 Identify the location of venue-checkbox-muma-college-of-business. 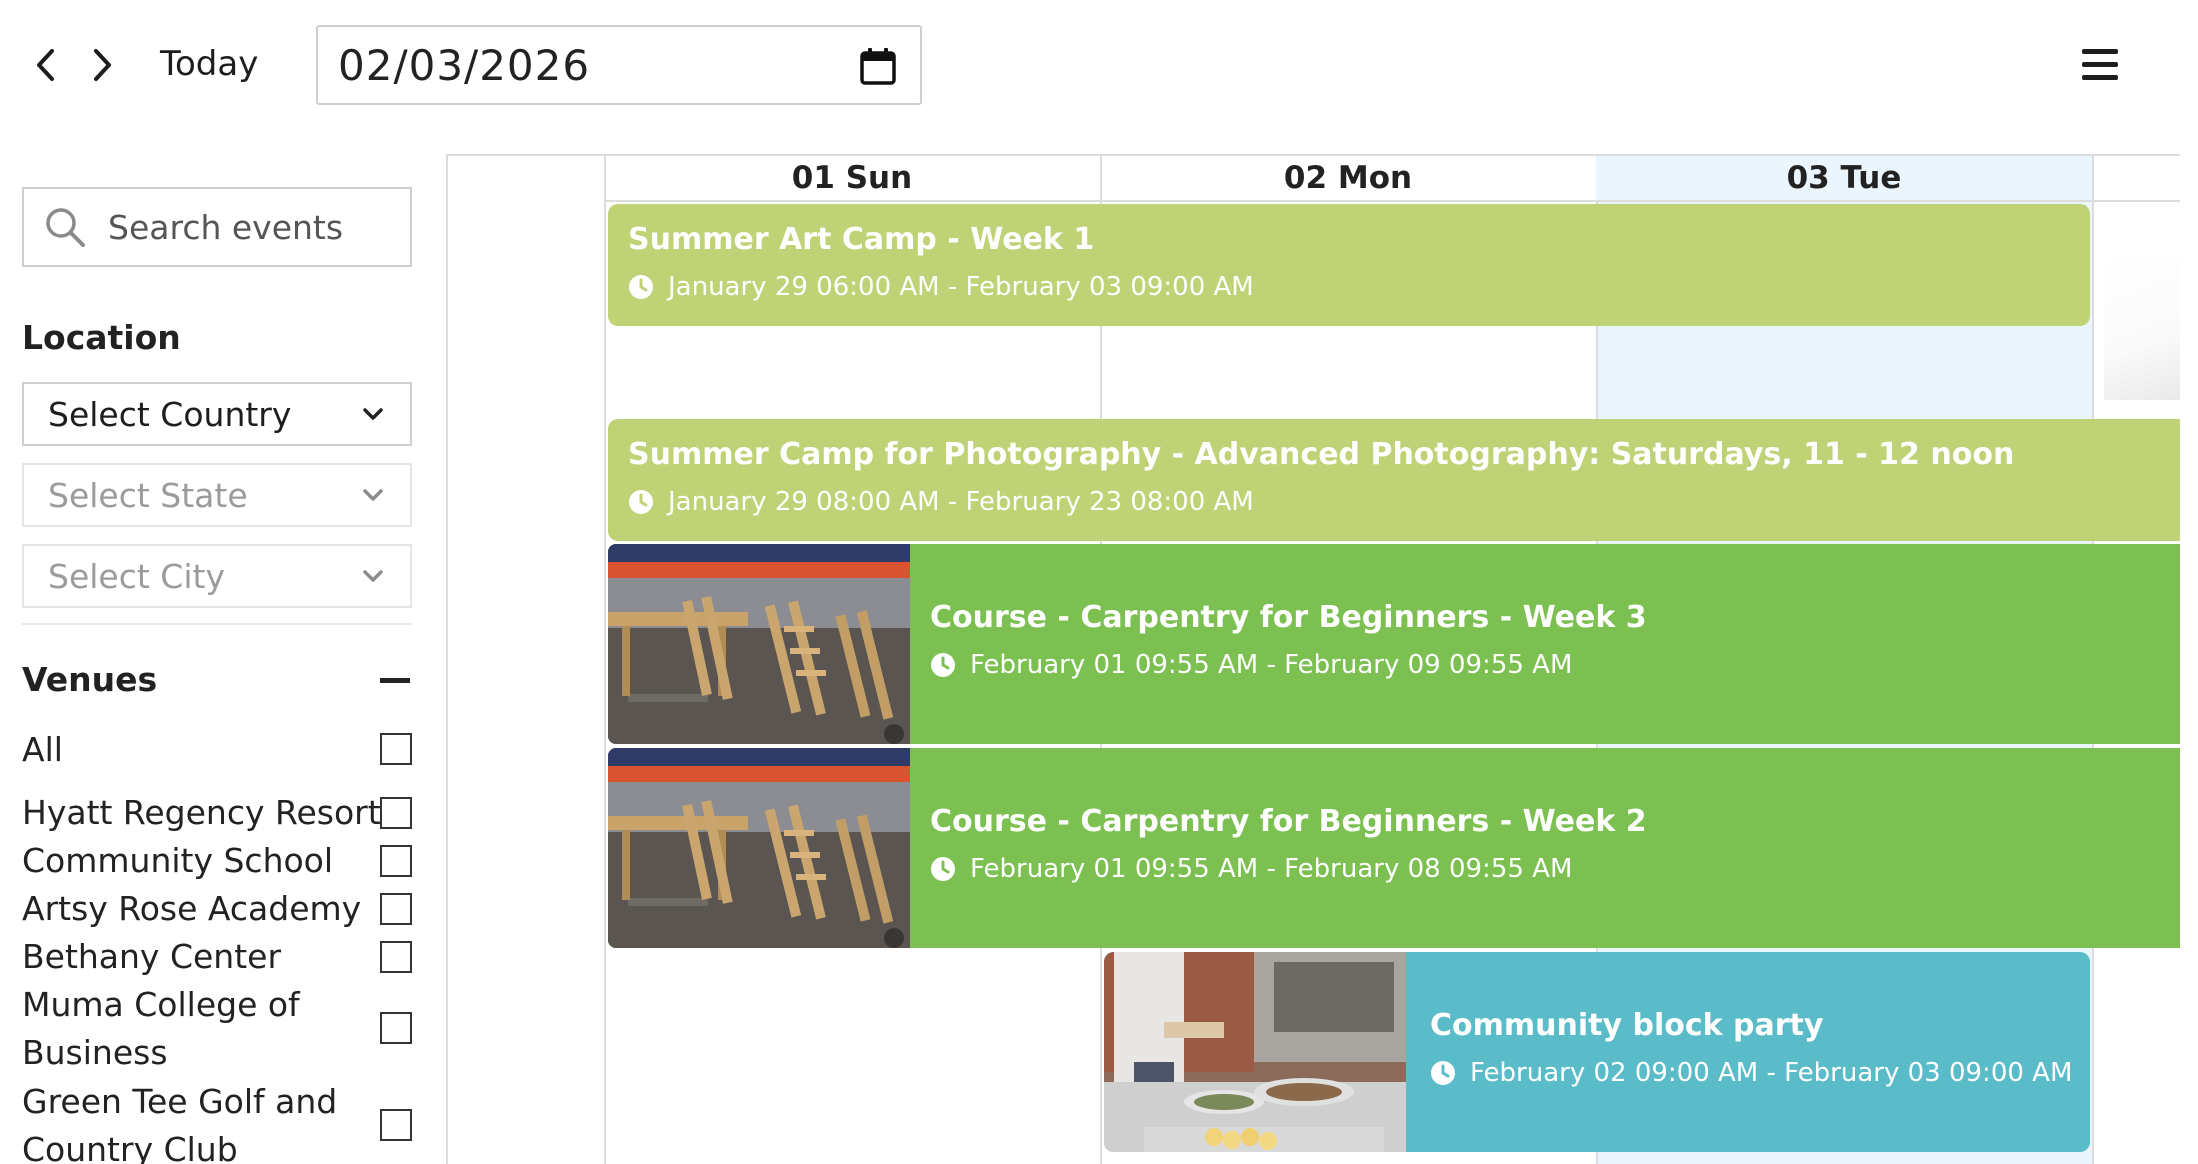
(396, 1028).